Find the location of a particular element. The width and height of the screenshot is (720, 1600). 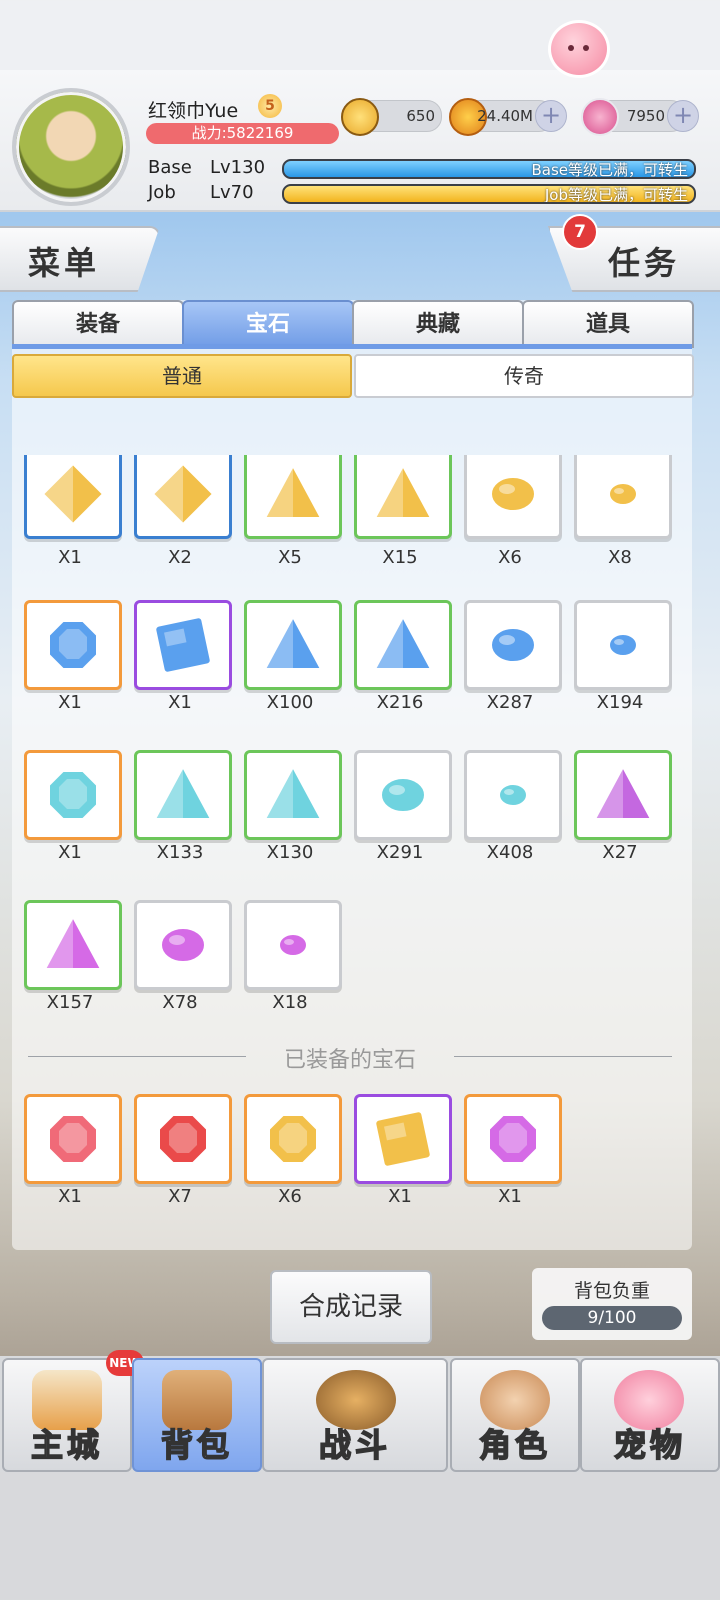

base-level: Lv130 is located at coordinates (238, 167).